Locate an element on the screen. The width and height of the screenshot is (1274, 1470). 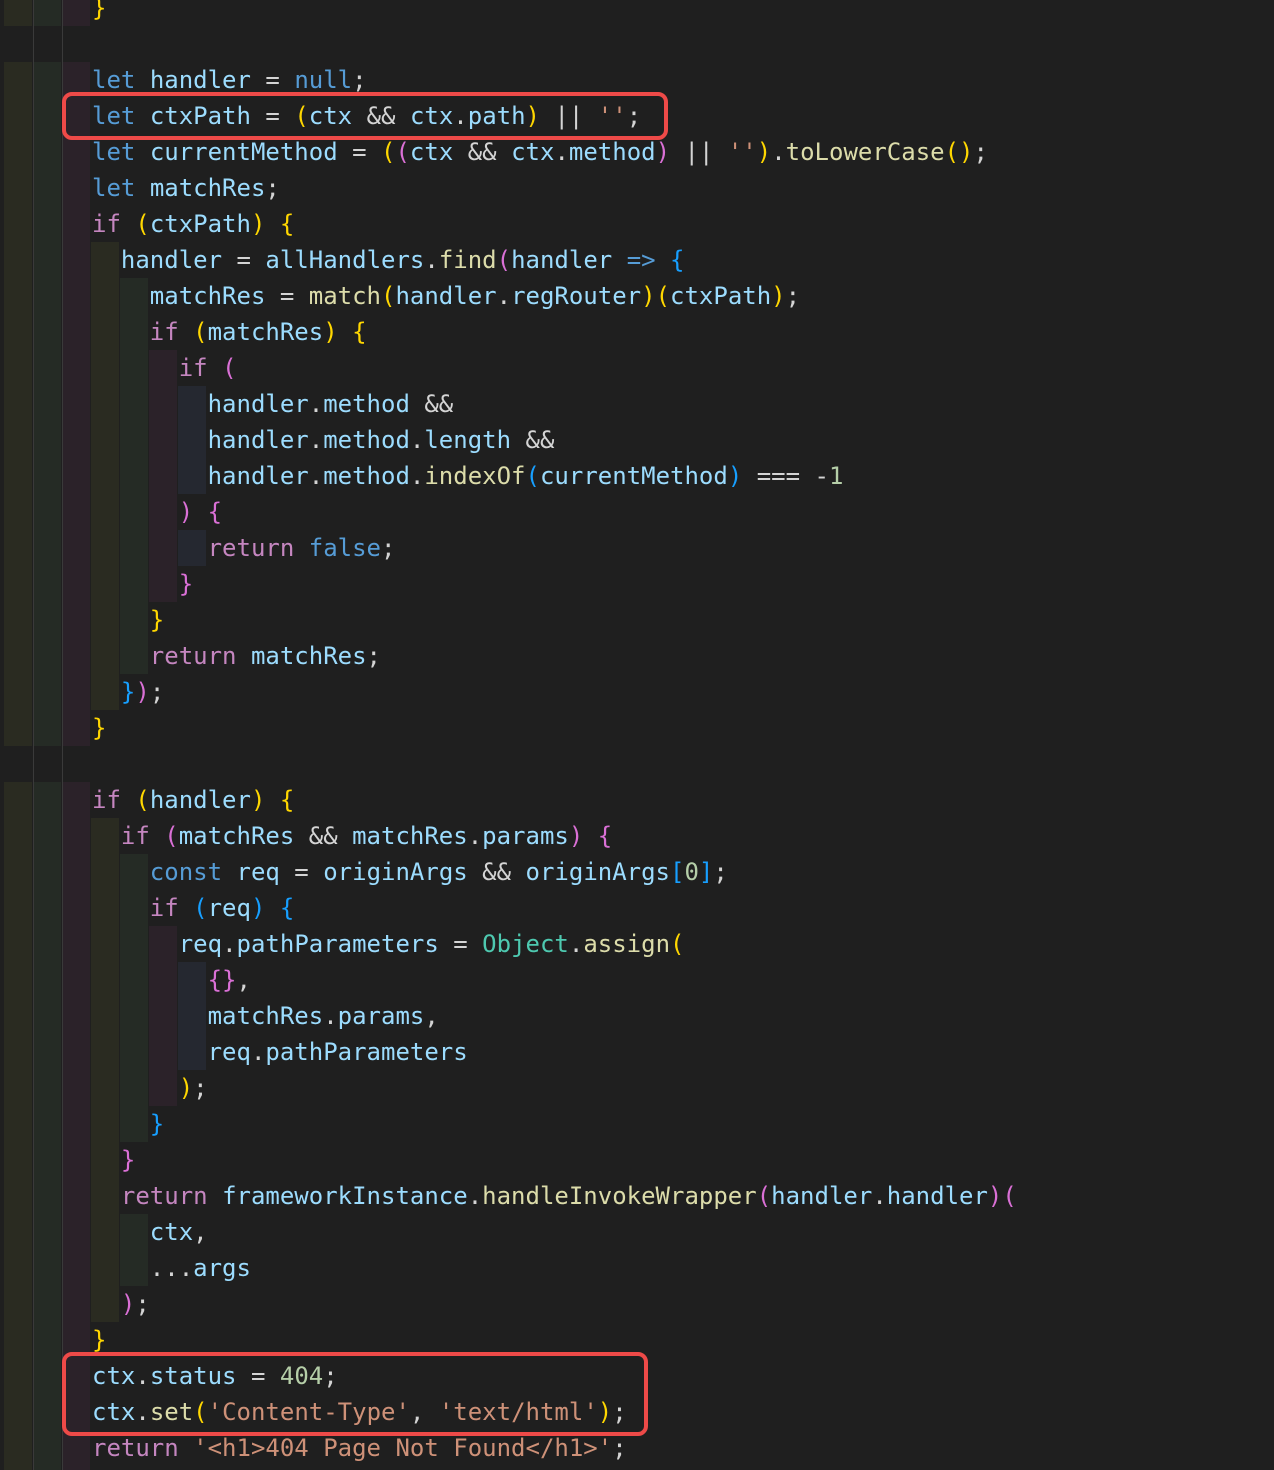
code-token: 0 is located at coordinates (691, 872).